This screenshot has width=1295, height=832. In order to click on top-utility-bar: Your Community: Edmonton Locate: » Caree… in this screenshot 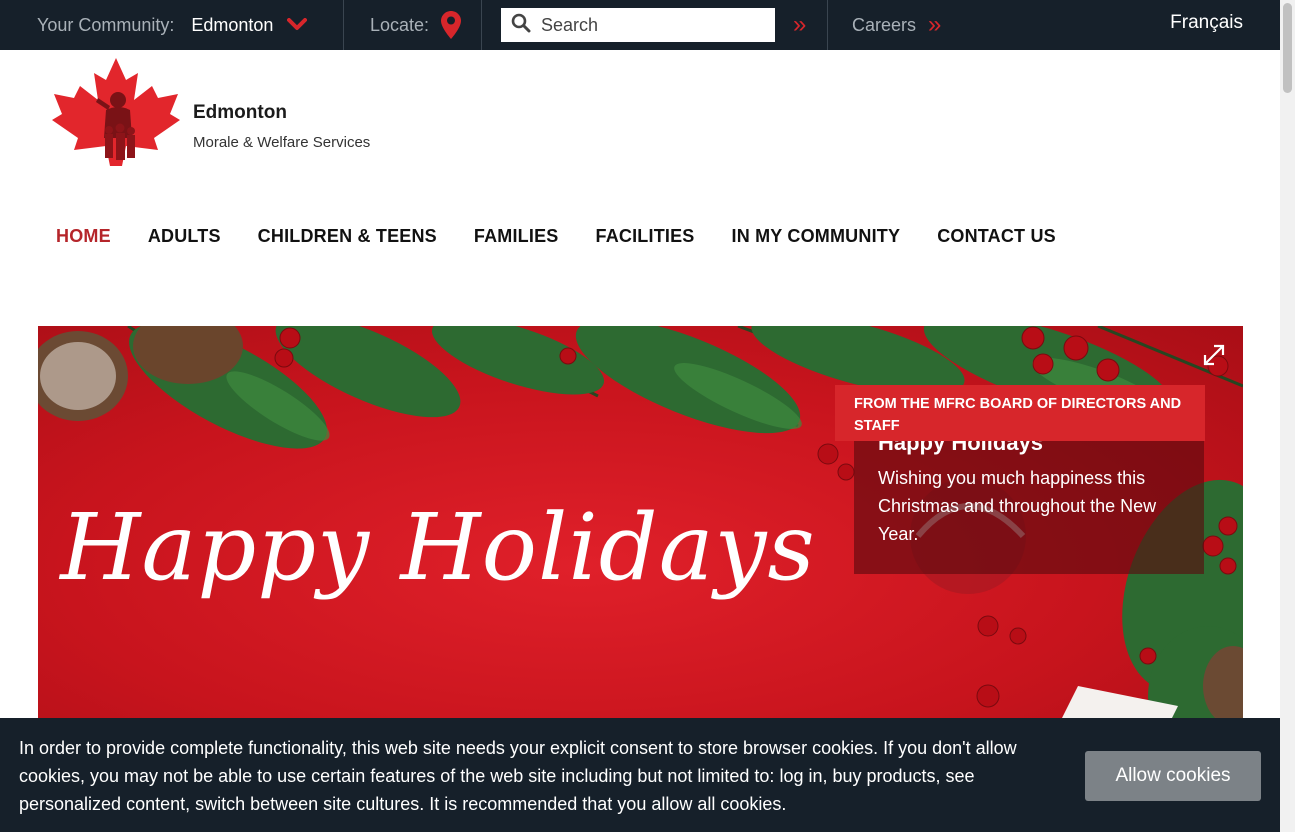, I will do `click(640, 25)`.